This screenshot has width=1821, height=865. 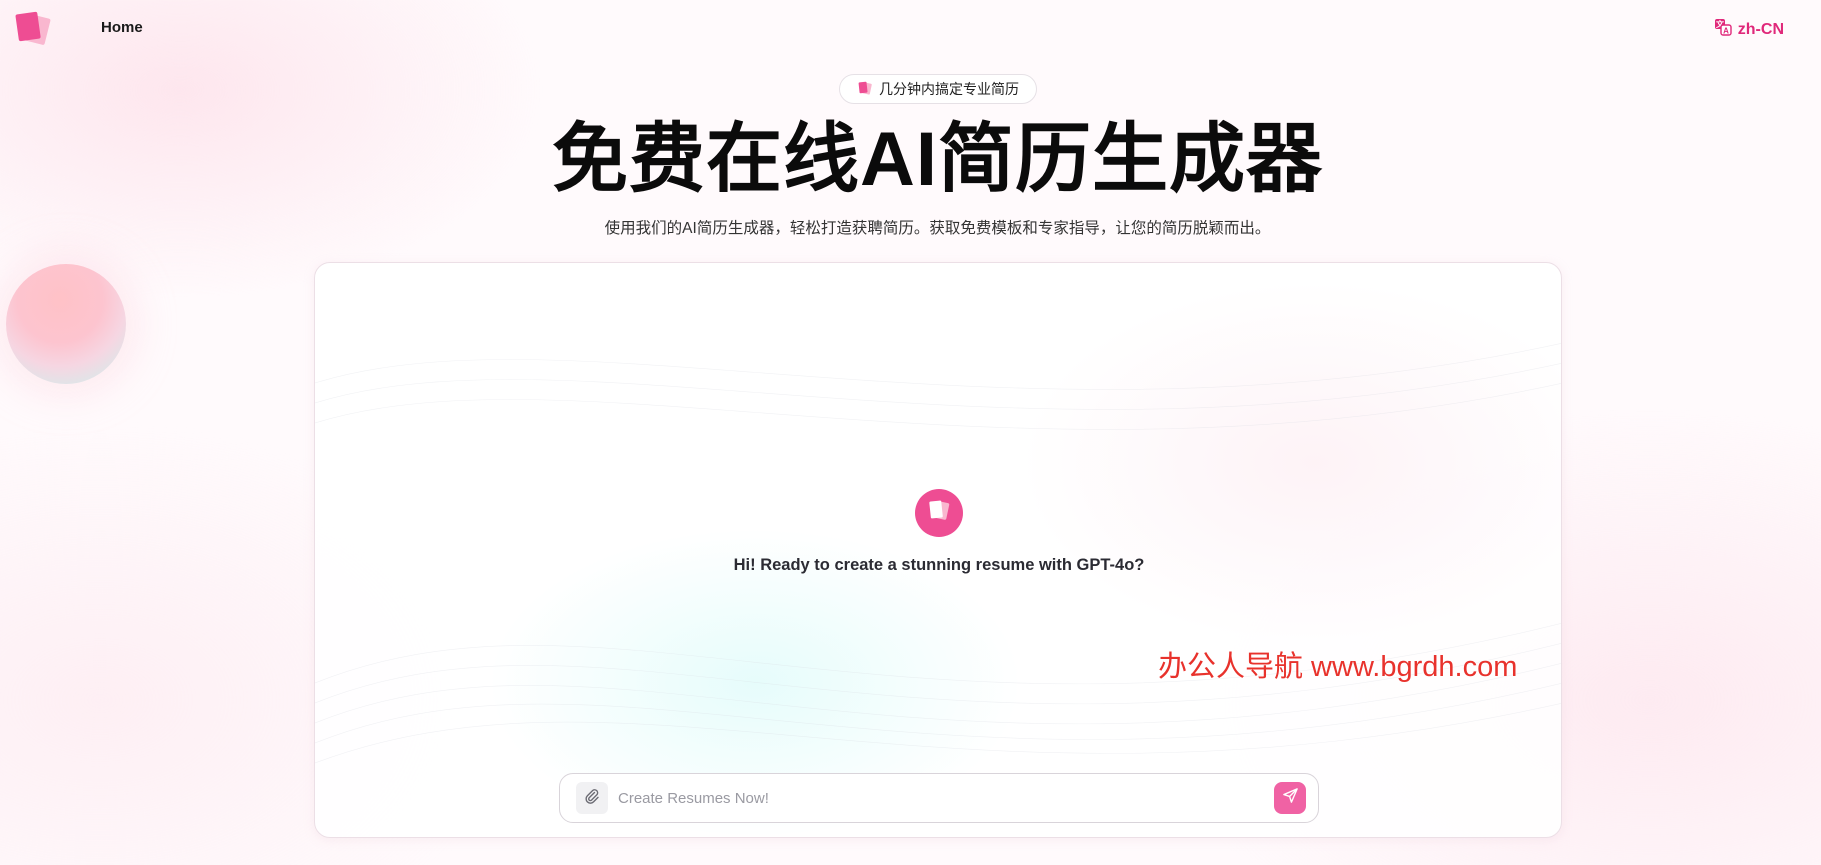 I want to click on language-switcher: 文 A zh-CN, so click(x=1749, y=29).